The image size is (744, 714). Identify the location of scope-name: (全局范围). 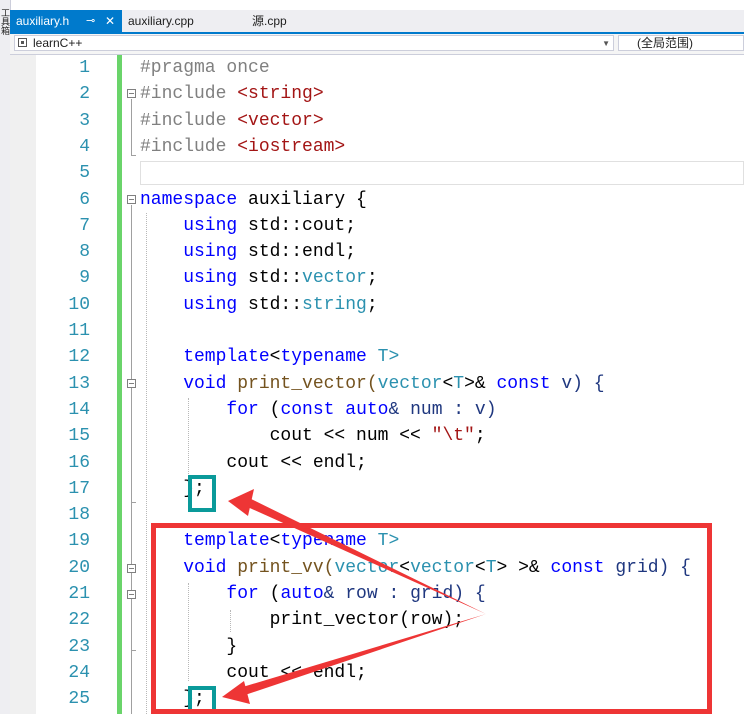
(665, 43).